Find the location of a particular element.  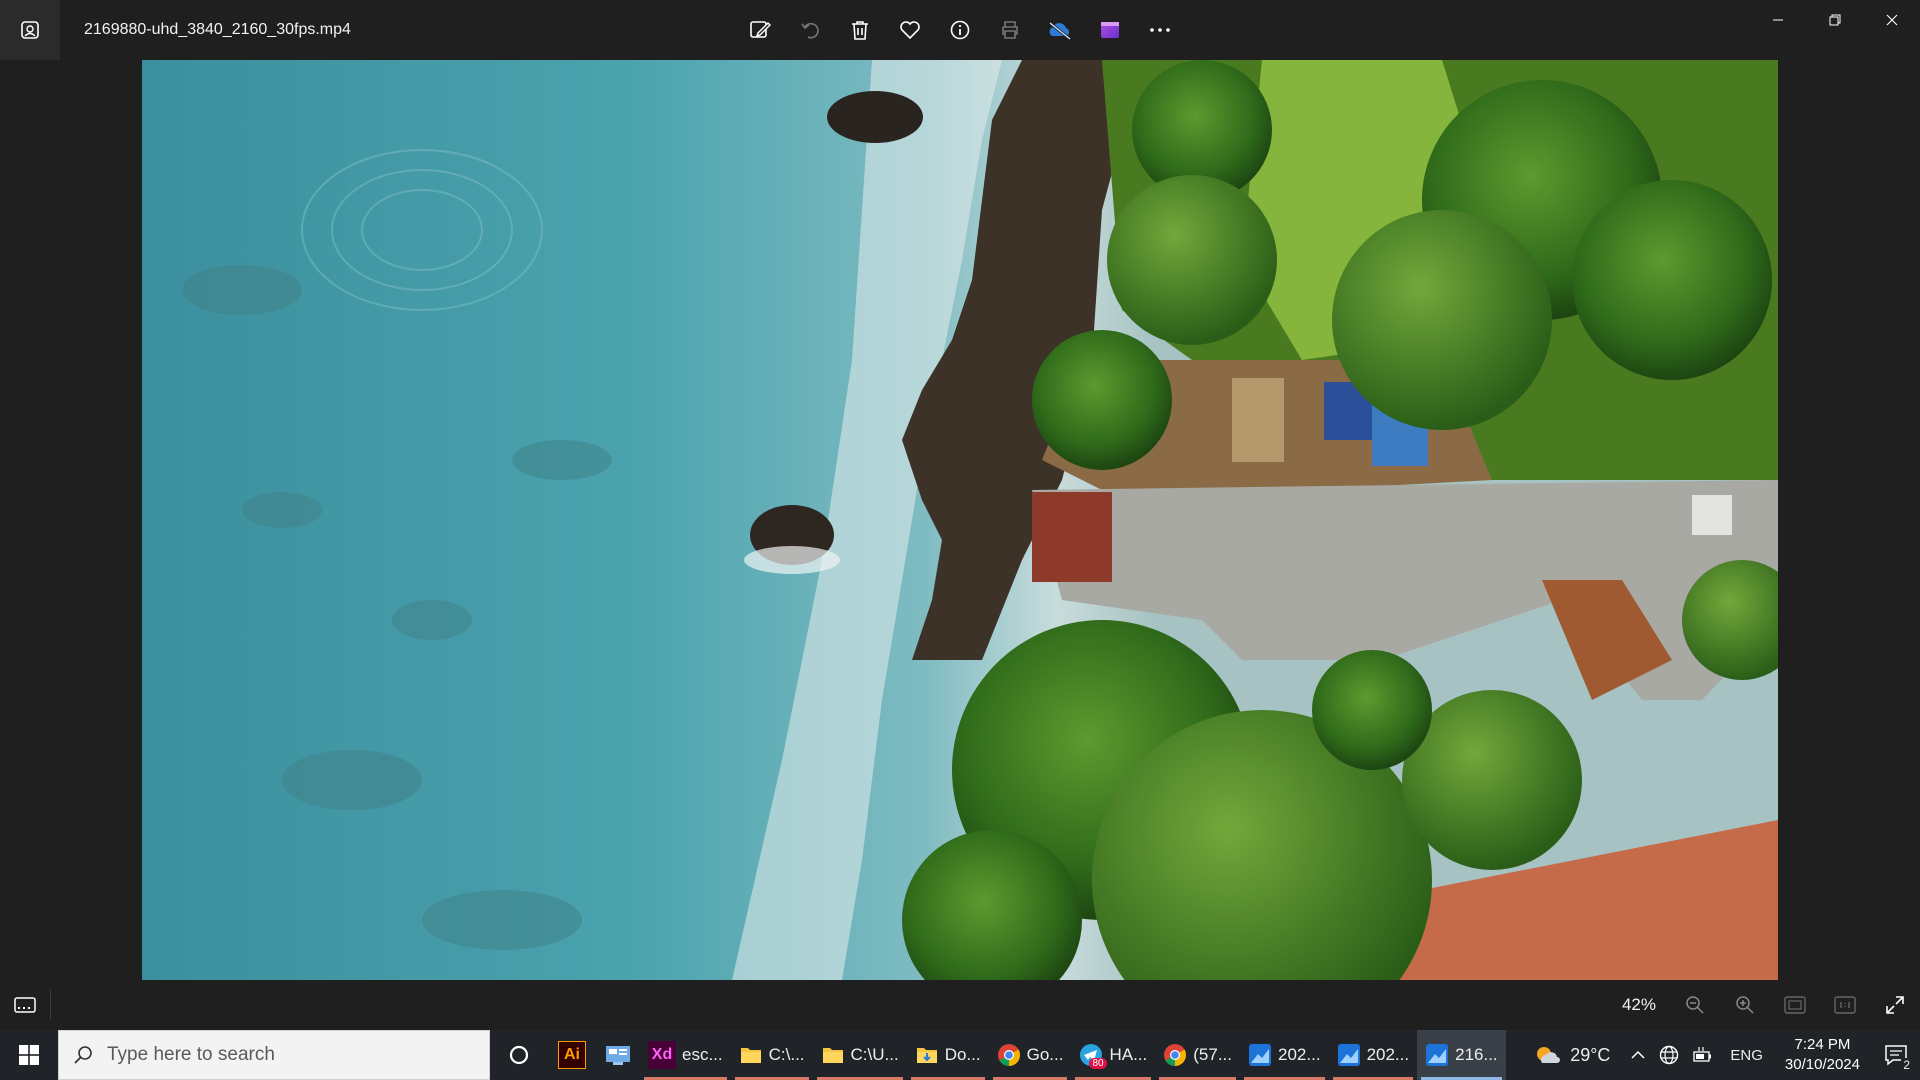

info-button is located at coordinates (960, 30).